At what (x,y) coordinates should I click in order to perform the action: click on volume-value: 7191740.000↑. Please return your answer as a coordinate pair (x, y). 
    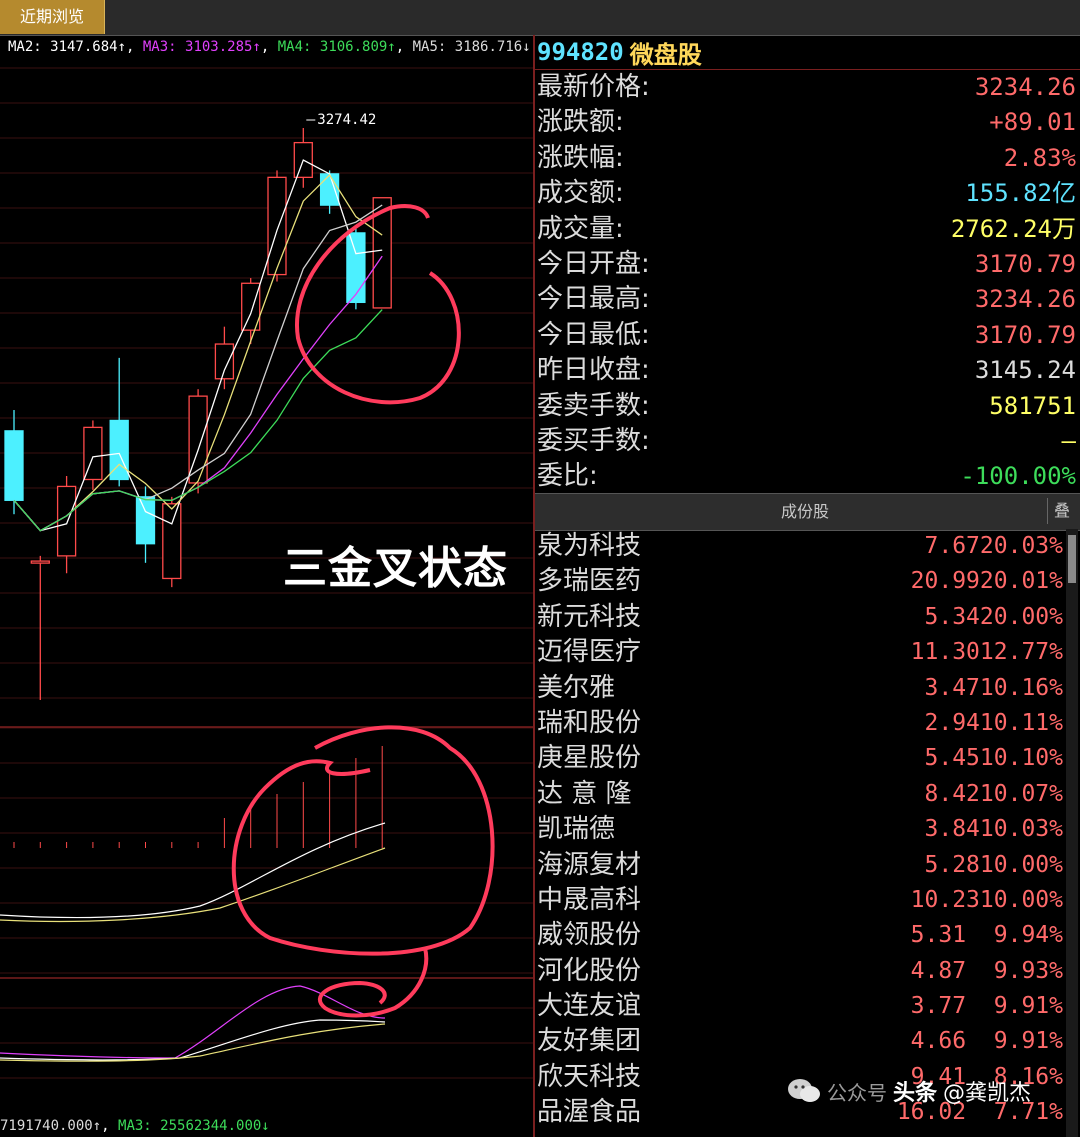
    Looking at the image, I should click on (51, 1126).